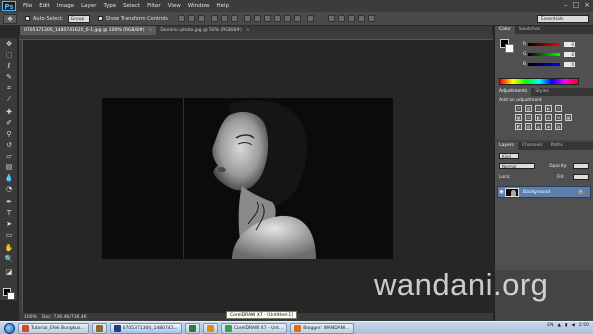 This screenshot has width=593, height=334. What do you see at coordinates (30, 317) in the screenshot?
I see `zoom-level: 100%` at bounding box center [30, 317].